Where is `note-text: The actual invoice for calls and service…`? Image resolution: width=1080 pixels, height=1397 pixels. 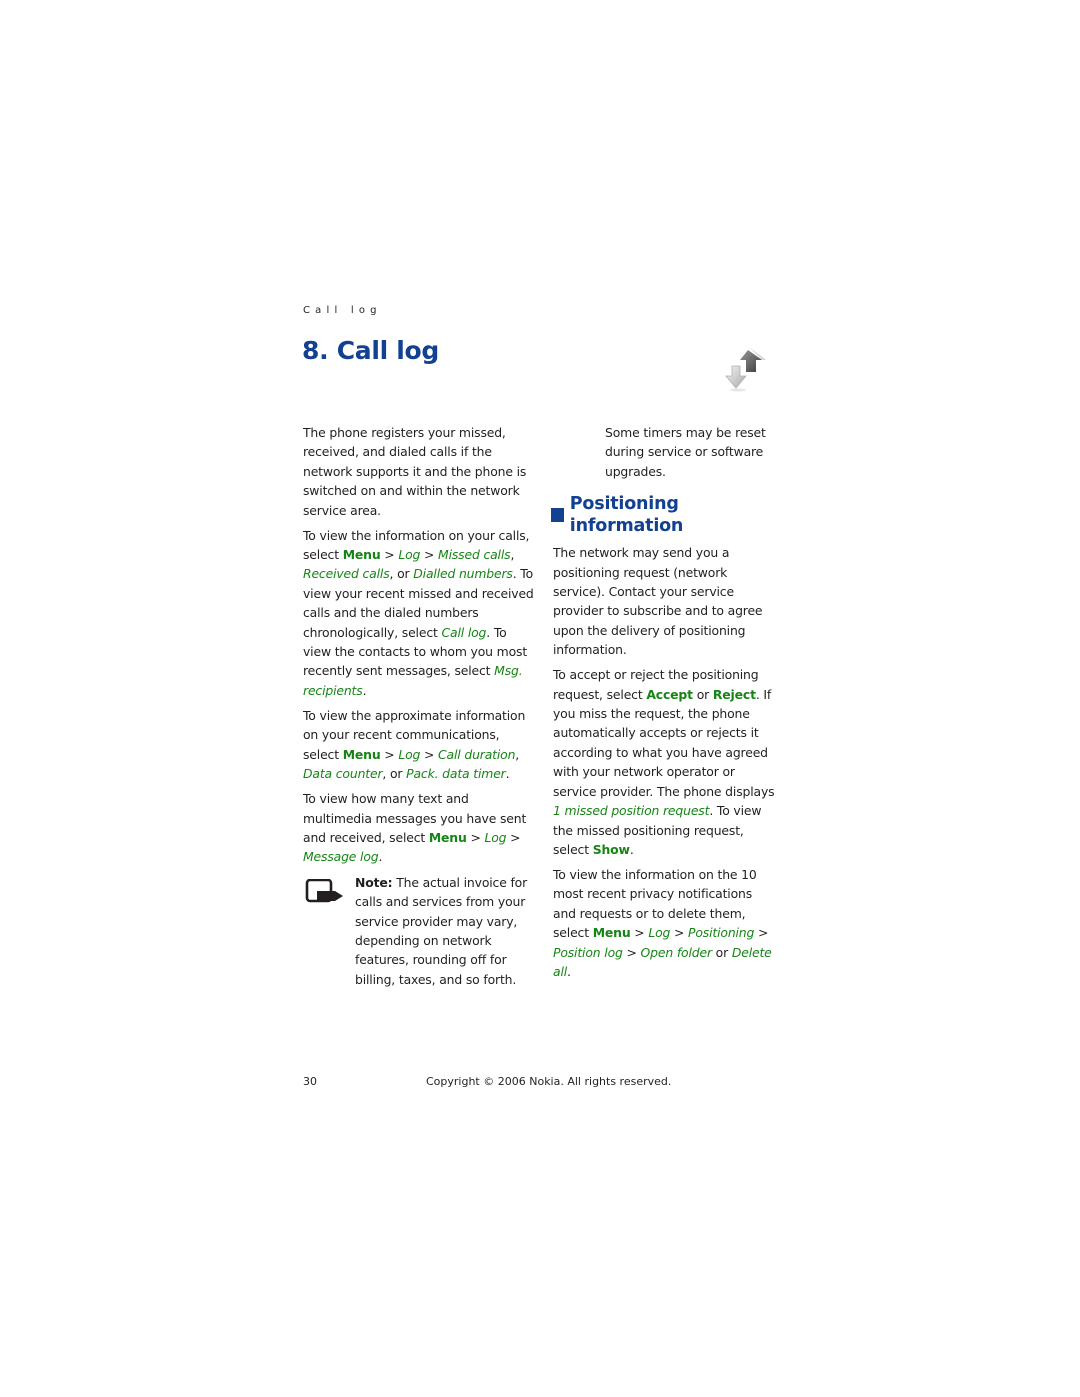
note-text: The actual invoice for calls and service… is located at coordinates (441, 930).